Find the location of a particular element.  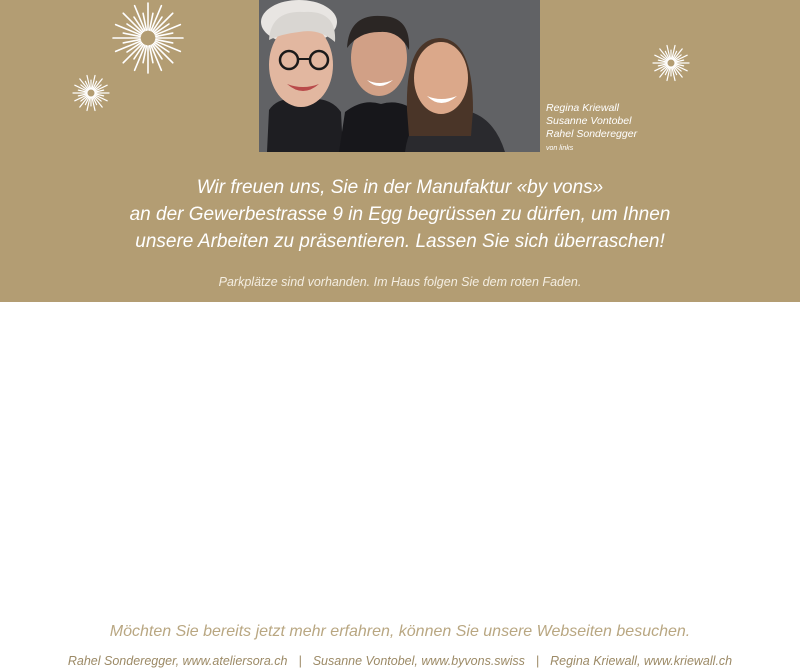

website-link-kriewall: Regina Kriewall, www.kriewall.ch is located at coordinates (641, 661).